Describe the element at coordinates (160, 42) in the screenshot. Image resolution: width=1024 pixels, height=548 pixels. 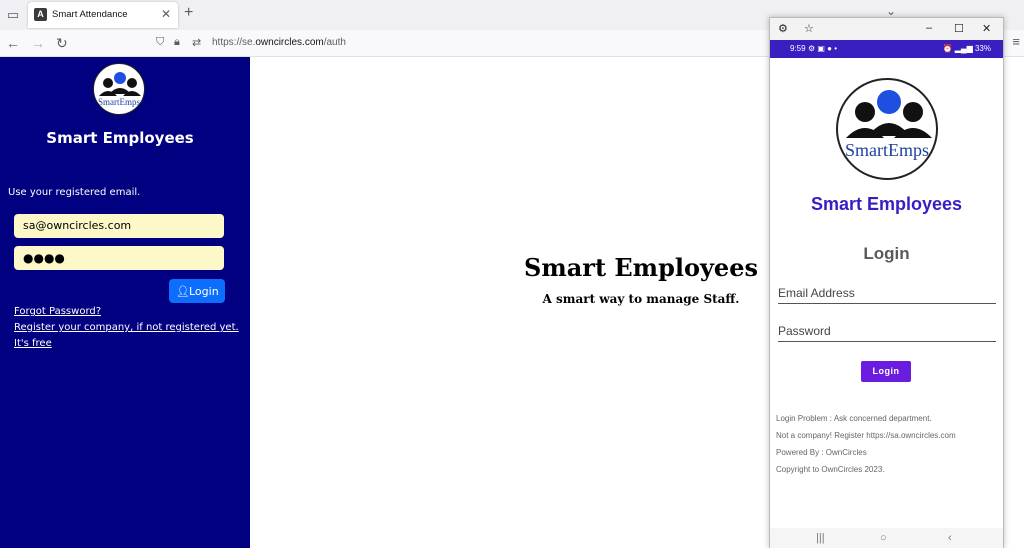
I see `shield-icon: ⛉` at that location.